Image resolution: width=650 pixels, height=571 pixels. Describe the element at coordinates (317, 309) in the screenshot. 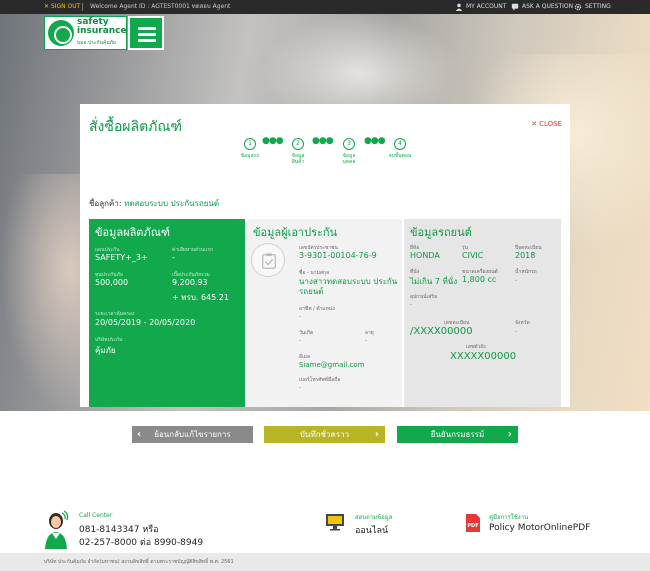

I see `occupation-label: อาชีพ / ตำแหน่ง` at that location.